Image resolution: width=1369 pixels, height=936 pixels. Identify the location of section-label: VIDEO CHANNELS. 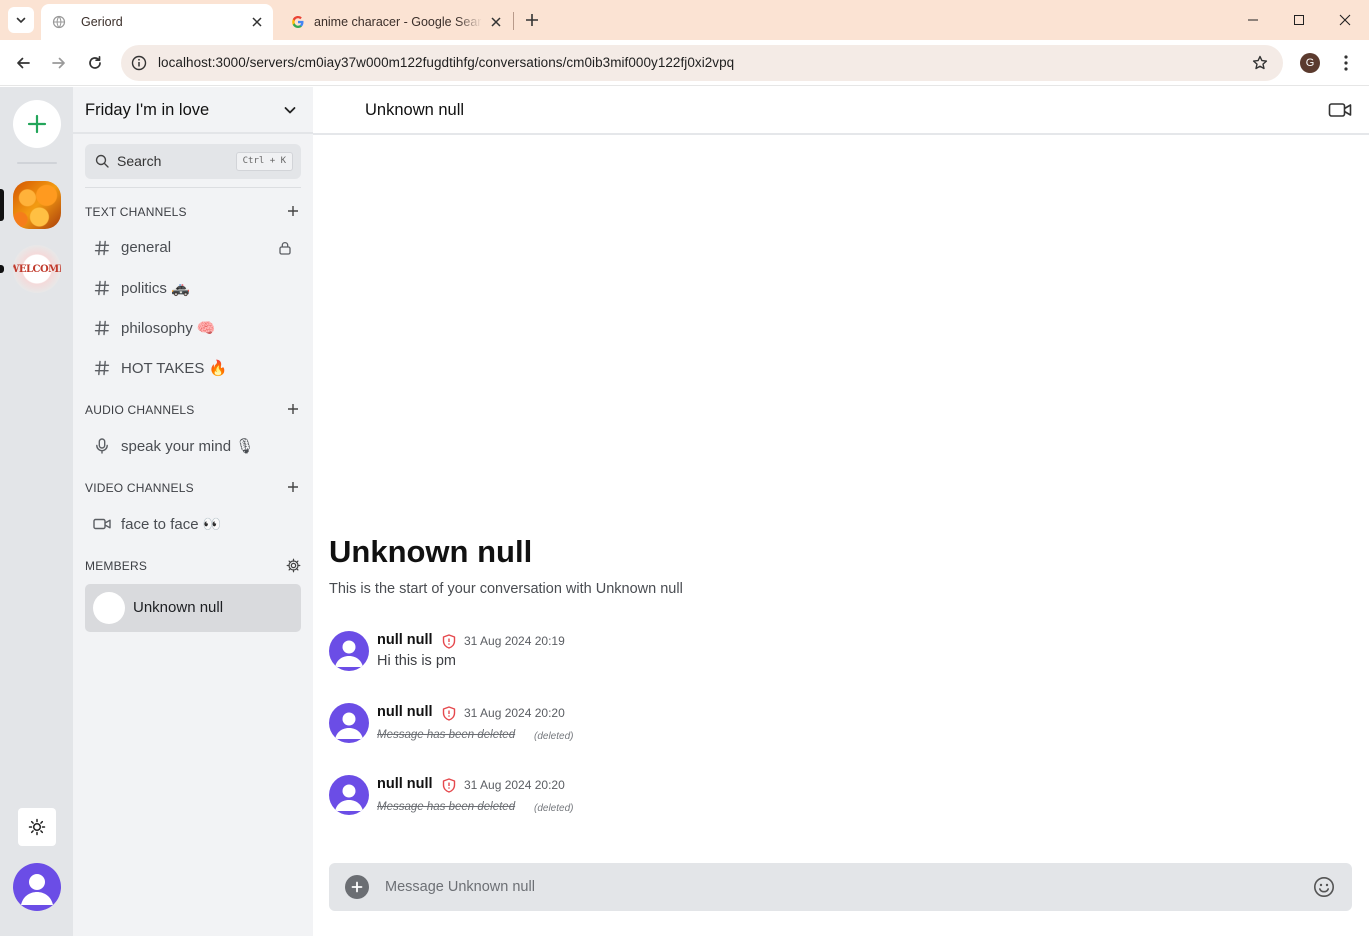
(139, 488).